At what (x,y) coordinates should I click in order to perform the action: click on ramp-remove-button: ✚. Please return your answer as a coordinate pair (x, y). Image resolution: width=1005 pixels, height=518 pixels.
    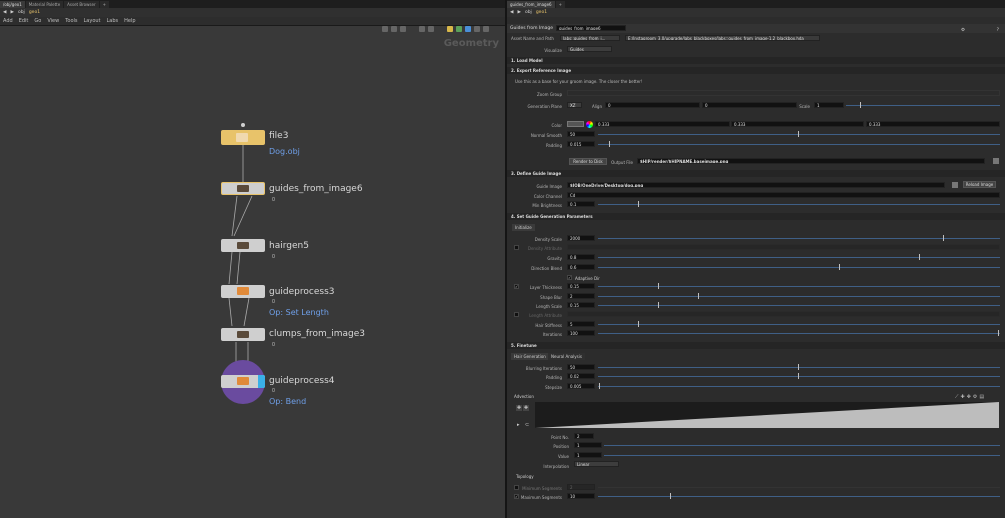
    Looking at the image, I should click on (526, 408).